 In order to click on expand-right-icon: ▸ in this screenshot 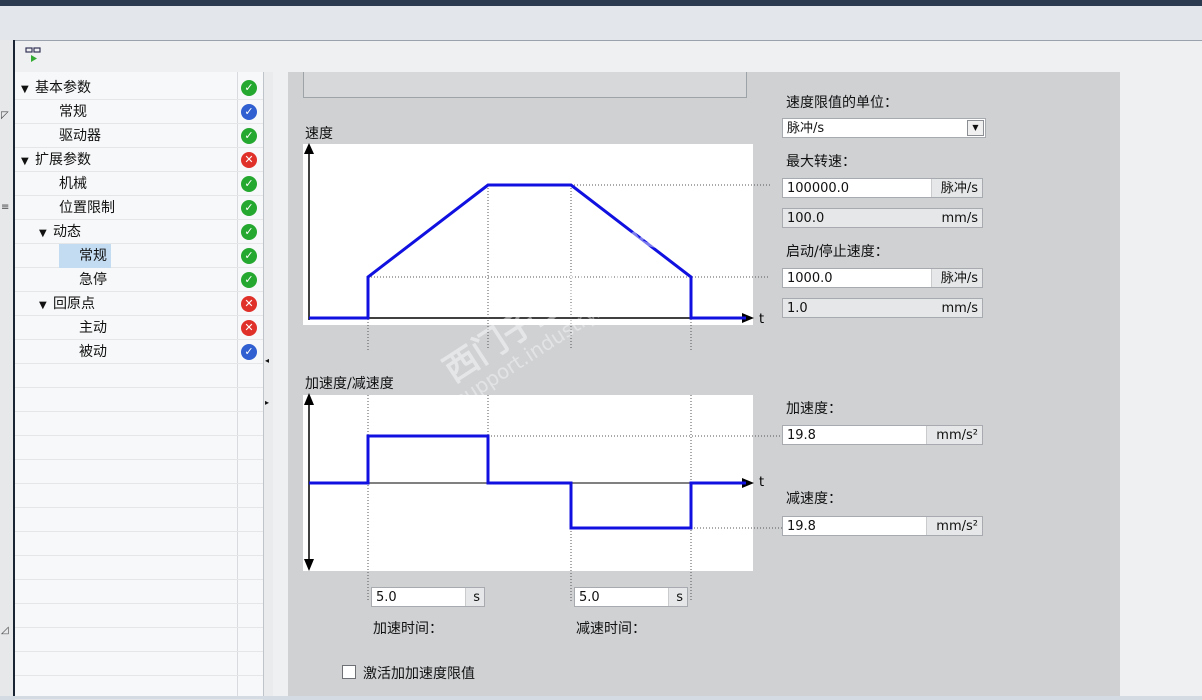, I will do `click(267, 402)`.